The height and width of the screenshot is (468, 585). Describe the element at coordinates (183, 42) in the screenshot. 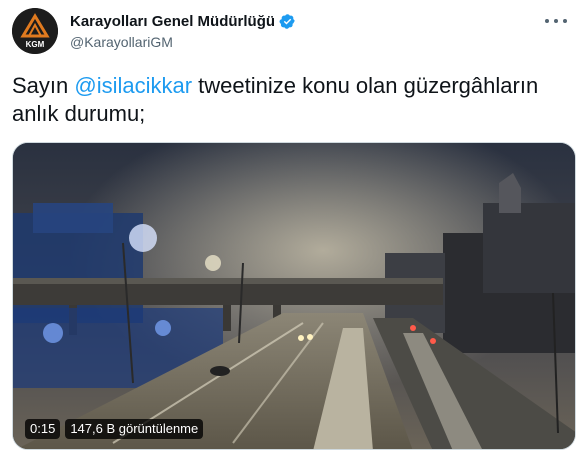

I see `author-handle: @KarayollariGM` at that location.